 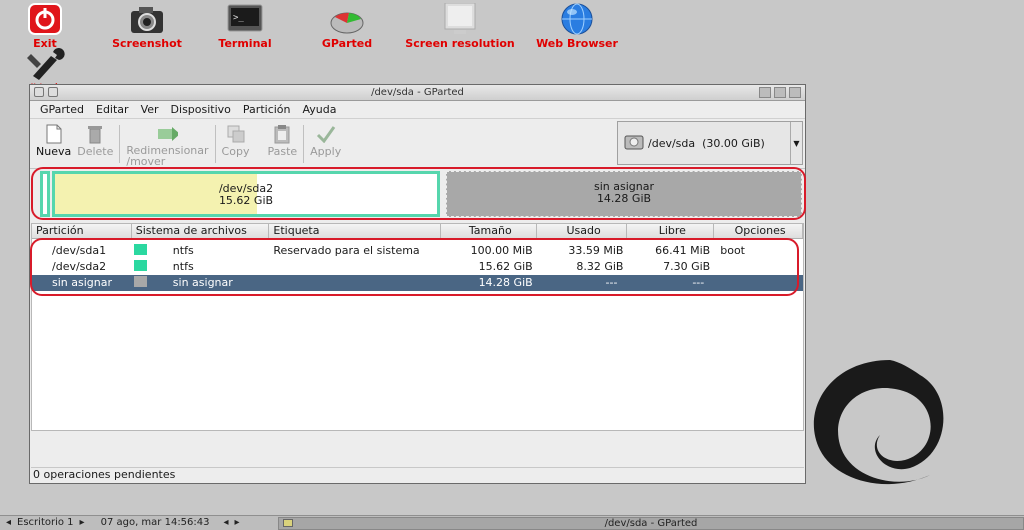 What do you see at coordinates (282, 151) in the screenshot?
I see `paste-label: Paste` at bounding box center [282, 151].